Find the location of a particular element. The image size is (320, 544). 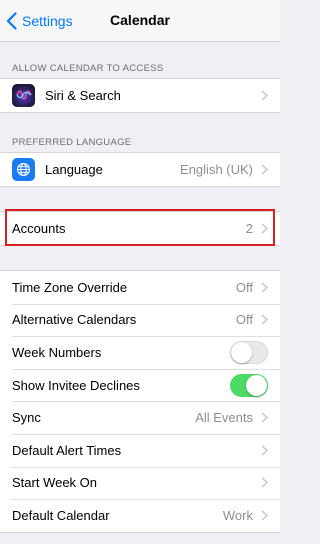

week-numbers-label: Week Numbers is located at coordinates (57, 352).